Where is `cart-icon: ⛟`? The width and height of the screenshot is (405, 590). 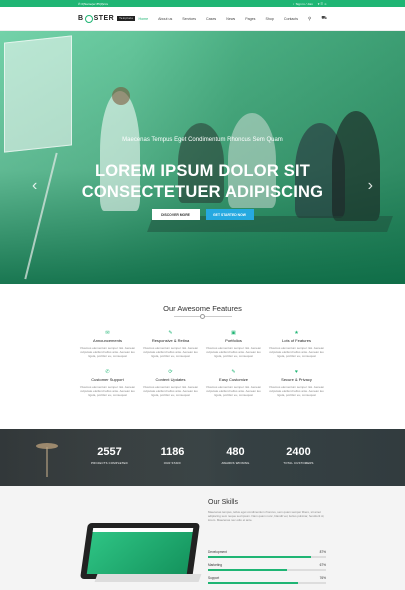
cart-icon: ⛟ is located at coordinates (324, 18).